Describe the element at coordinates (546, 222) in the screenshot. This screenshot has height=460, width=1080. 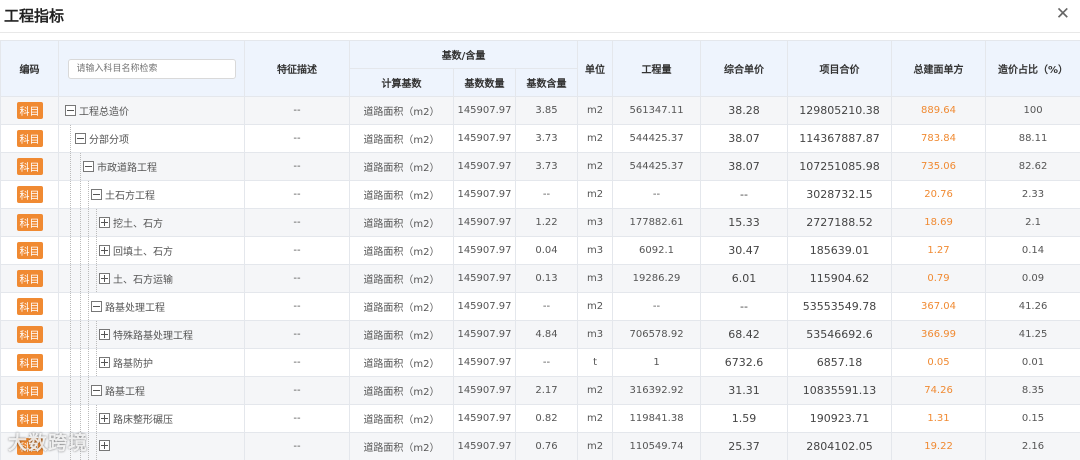
I see `basis-content-cell: 1.22` at that location.